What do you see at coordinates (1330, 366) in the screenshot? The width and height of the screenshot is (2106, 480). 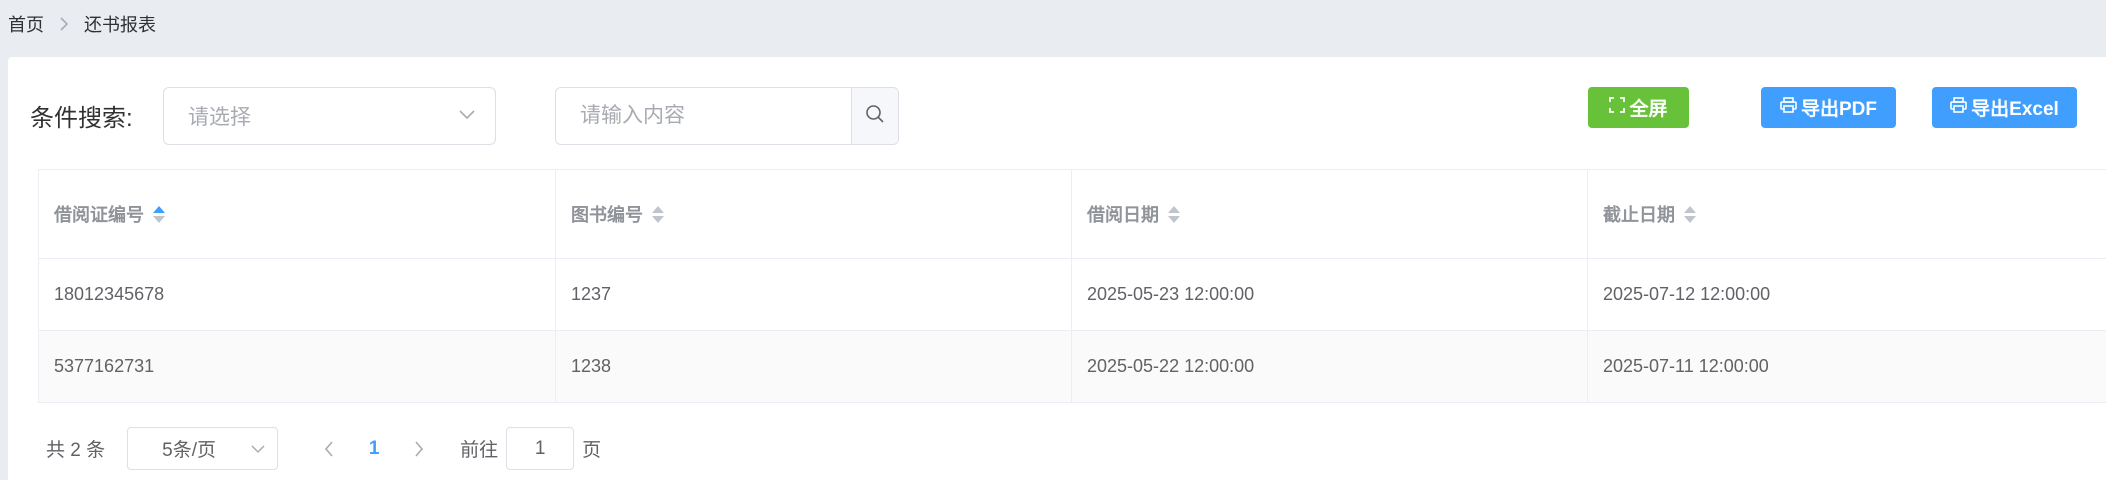 I see `table-cell: 2025-05-22 12:00:00` at bounding box center [1330, 366].